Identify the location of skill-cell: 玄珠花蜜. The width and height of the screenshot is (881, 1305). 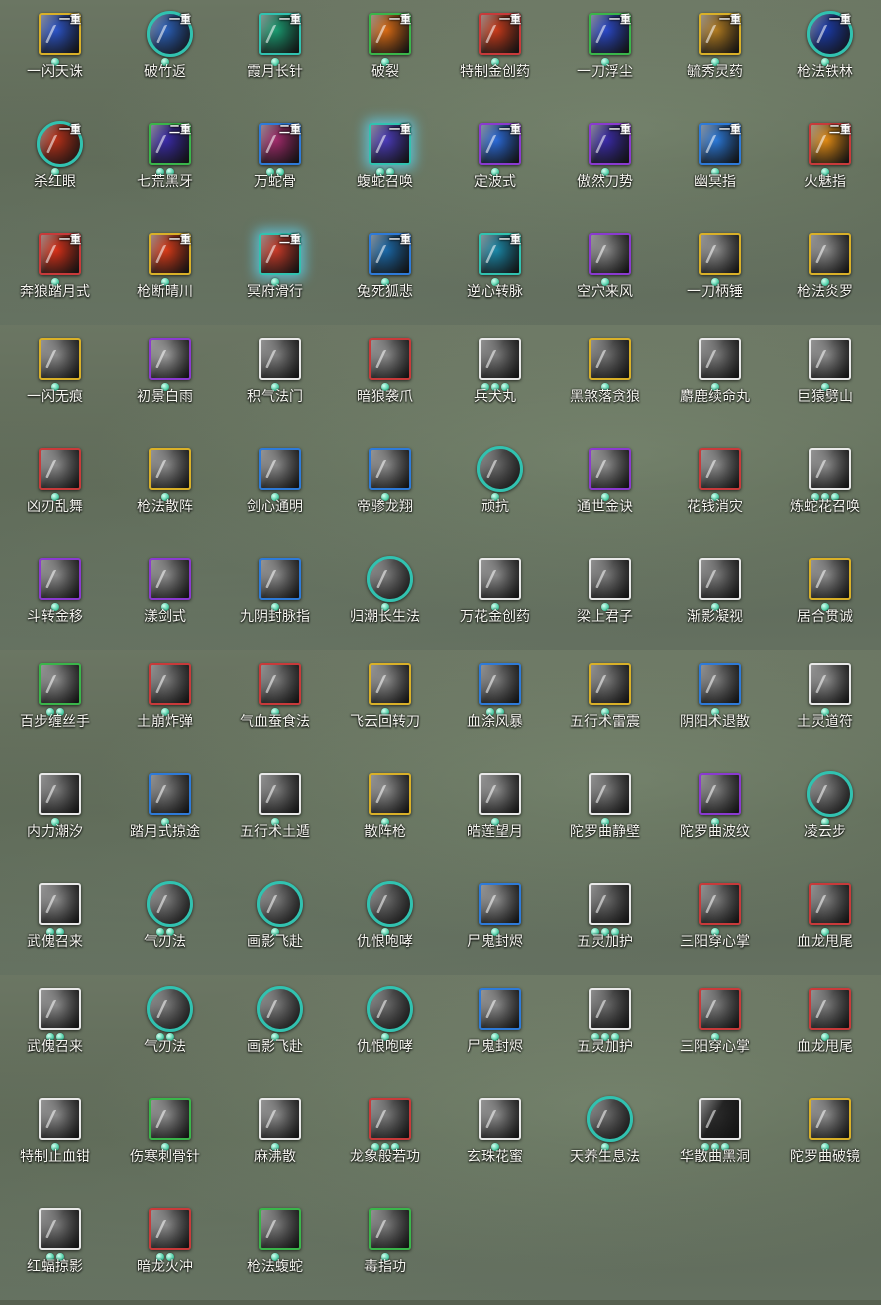
(495, 1140).